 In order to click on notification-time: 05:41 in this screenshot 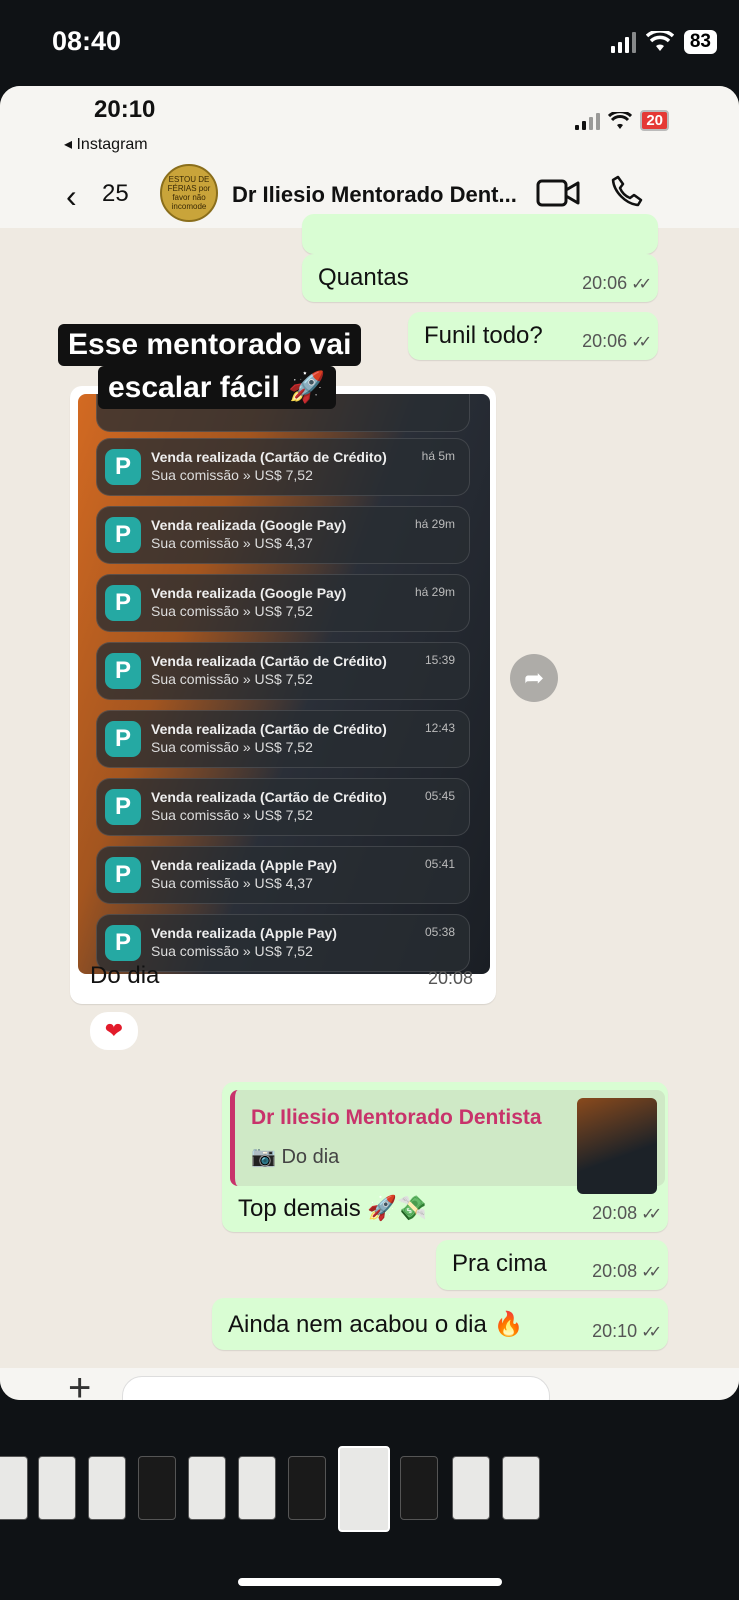, I will do `click(439, 864)`.